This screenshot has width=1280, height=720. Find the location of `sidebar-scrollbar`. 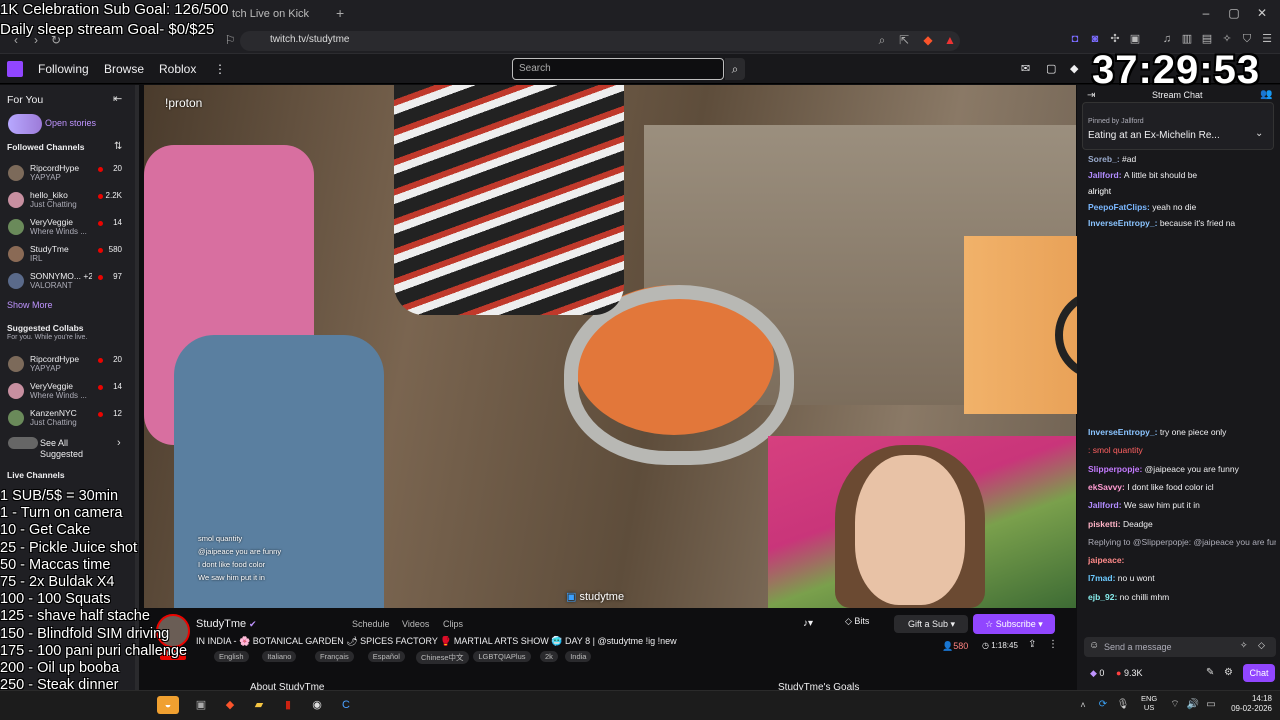

sidebar-scrollbar is located at coordinates (137, 387).